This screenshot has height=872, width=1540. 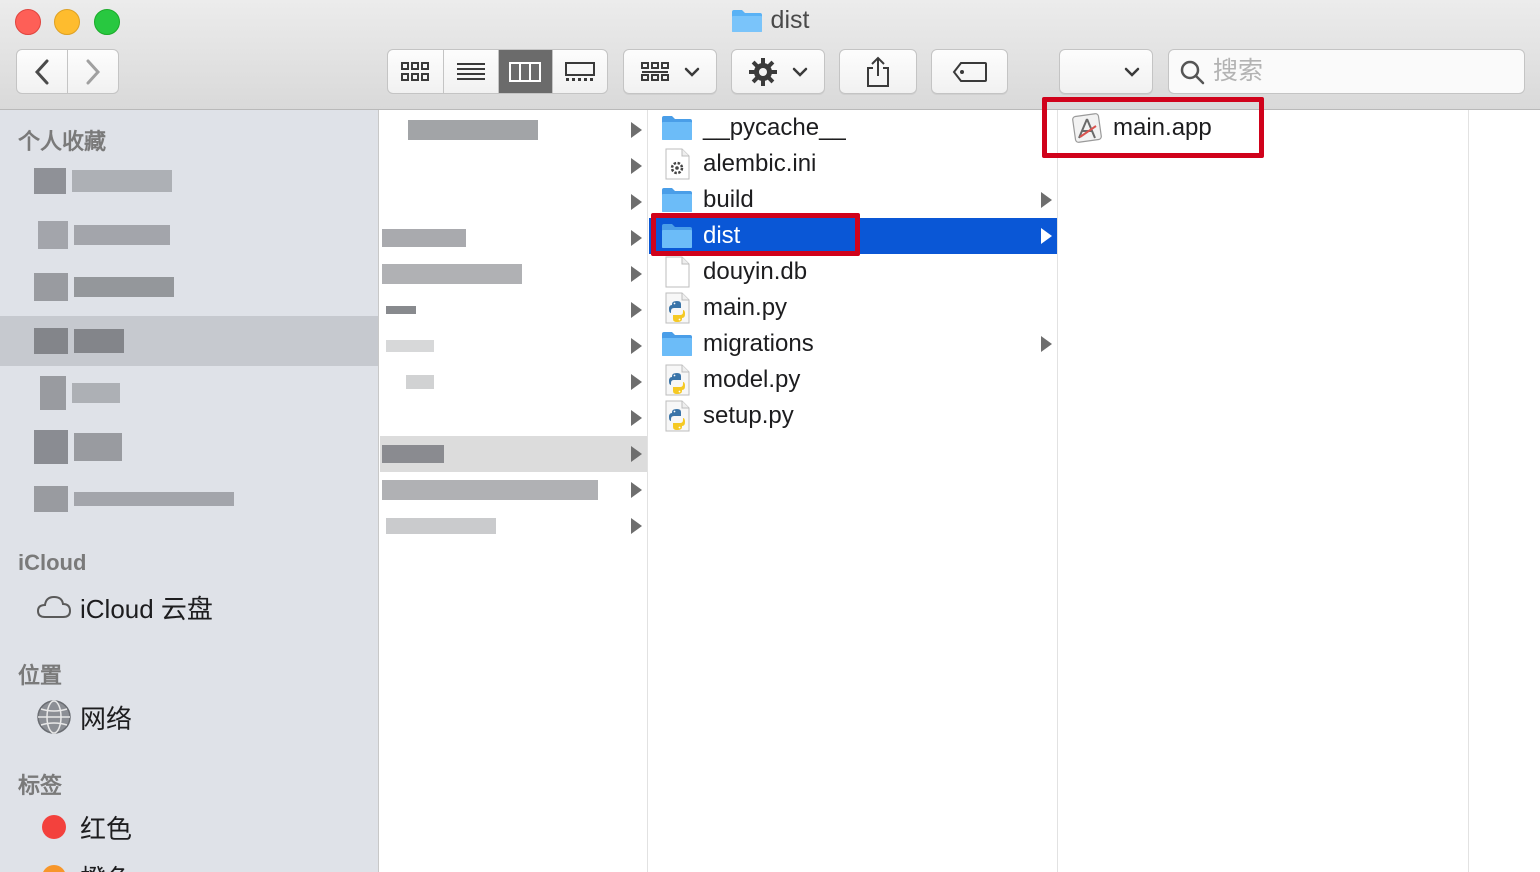 What do you see at coordinates (580, 71) in the screenshot?
I see `gallery-view-button` at bounding box center [580, 71].